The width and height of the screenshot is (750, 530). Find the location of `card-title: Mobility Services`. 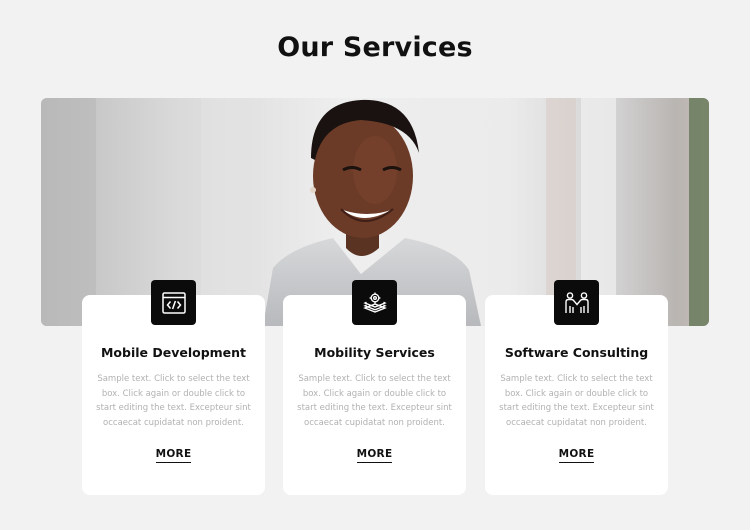

card-title: Mobility Services is located at coordinates (374, 352).